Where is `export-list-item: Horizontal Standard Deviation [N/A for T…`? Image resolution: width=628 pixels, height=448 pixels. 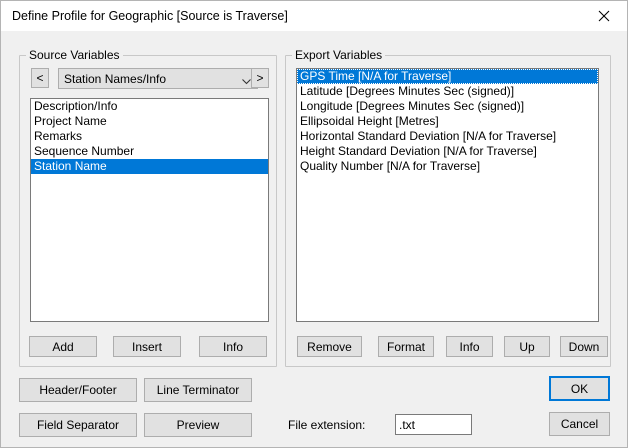
export-list-item: Horizontal Standard Deviation [N/A for T… is located at coordinates (447, 136).